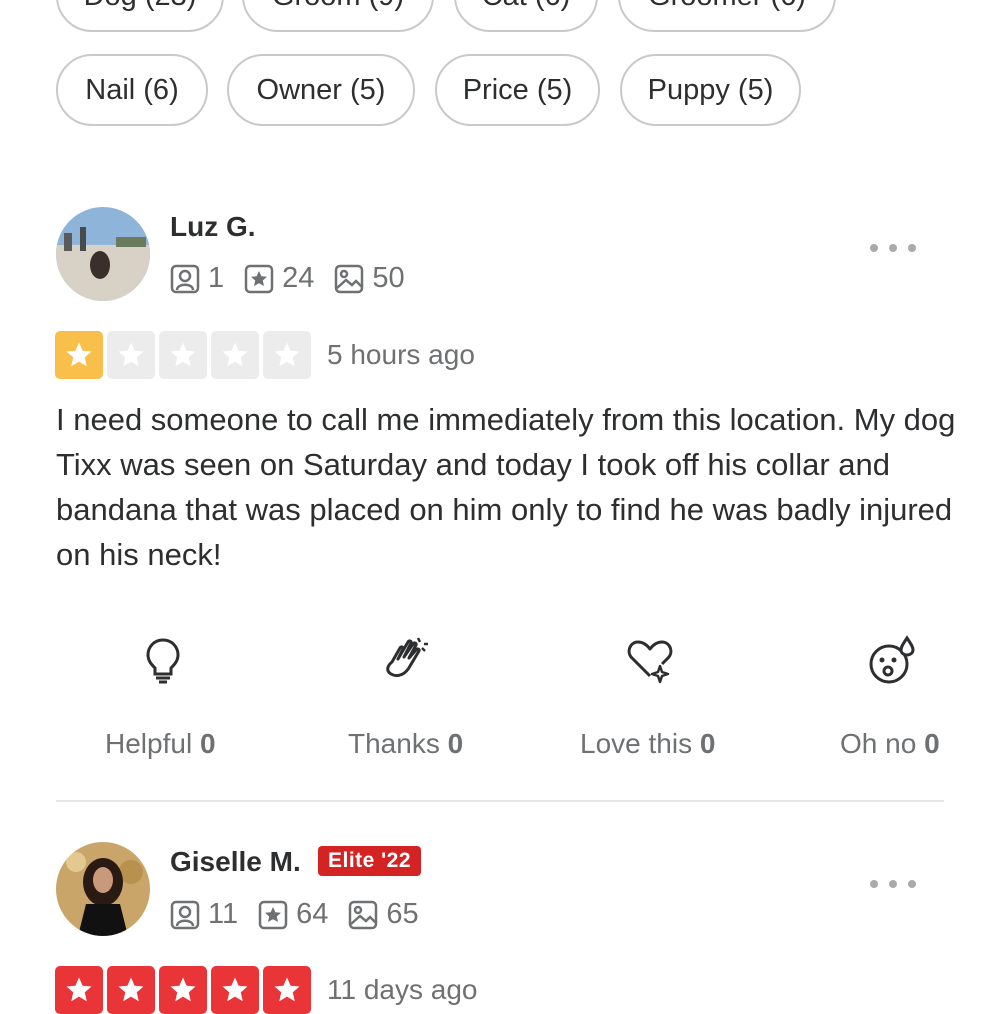 This screenshot has width=1000, height=1014. Describe the element at coordinates (279, 278) in the screenshot. I see `reviews-stat: 24` at that location.